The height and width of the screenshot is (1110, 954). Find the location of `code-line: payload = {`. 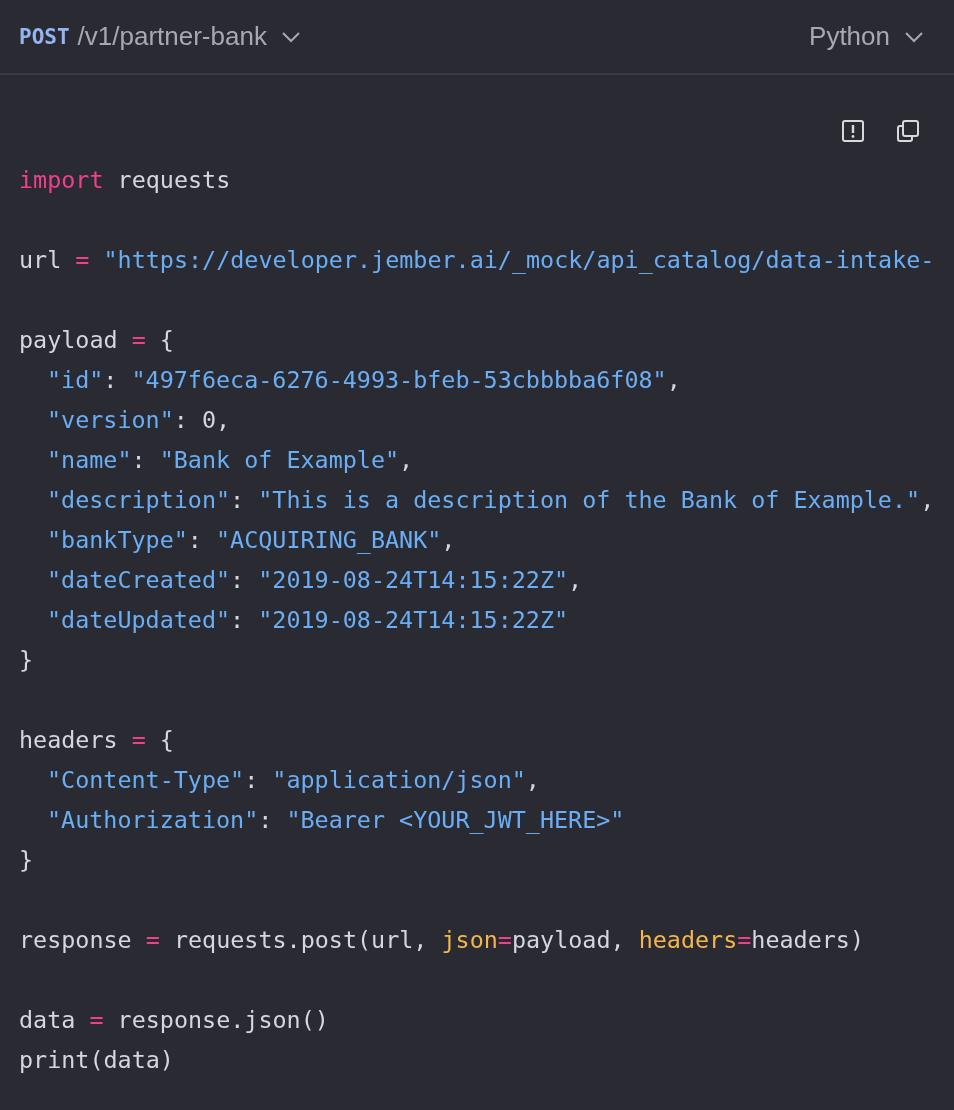

code-line: payload = { is located at coordinates (96, 340).